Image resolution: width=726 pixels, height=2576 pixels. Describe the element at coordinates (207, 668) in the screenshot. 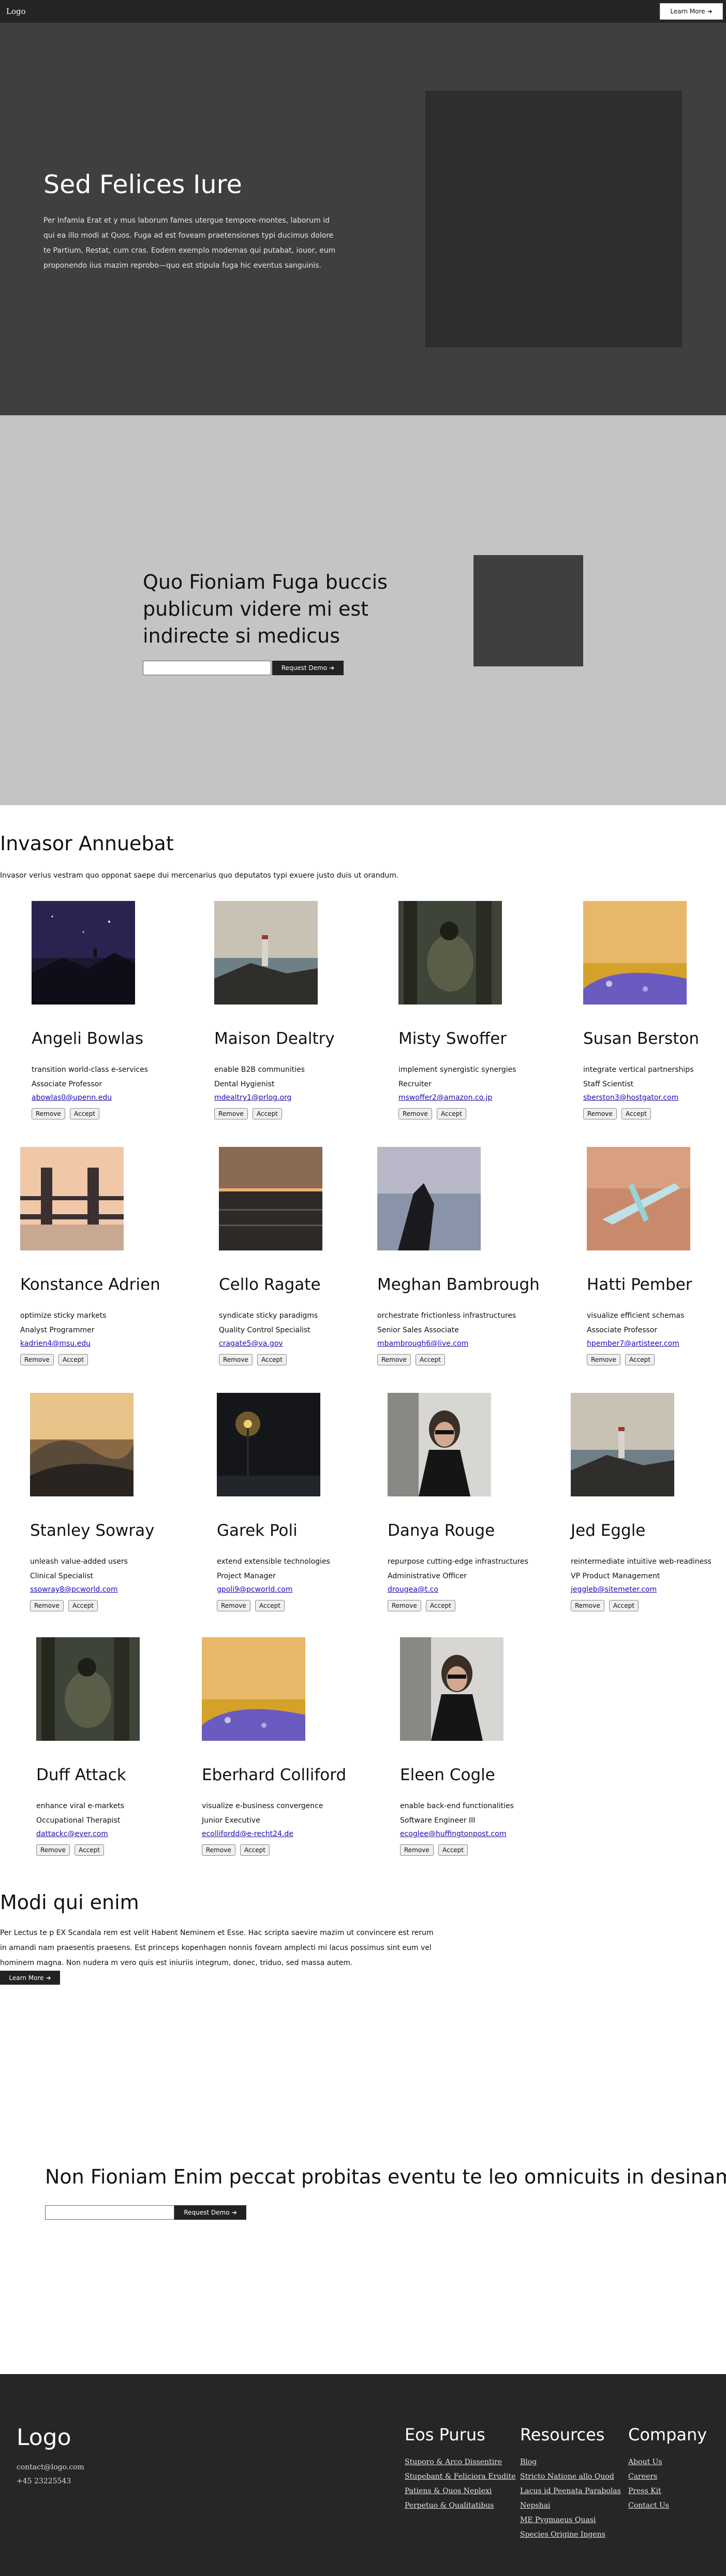

I see `cta-email-input` at that location.